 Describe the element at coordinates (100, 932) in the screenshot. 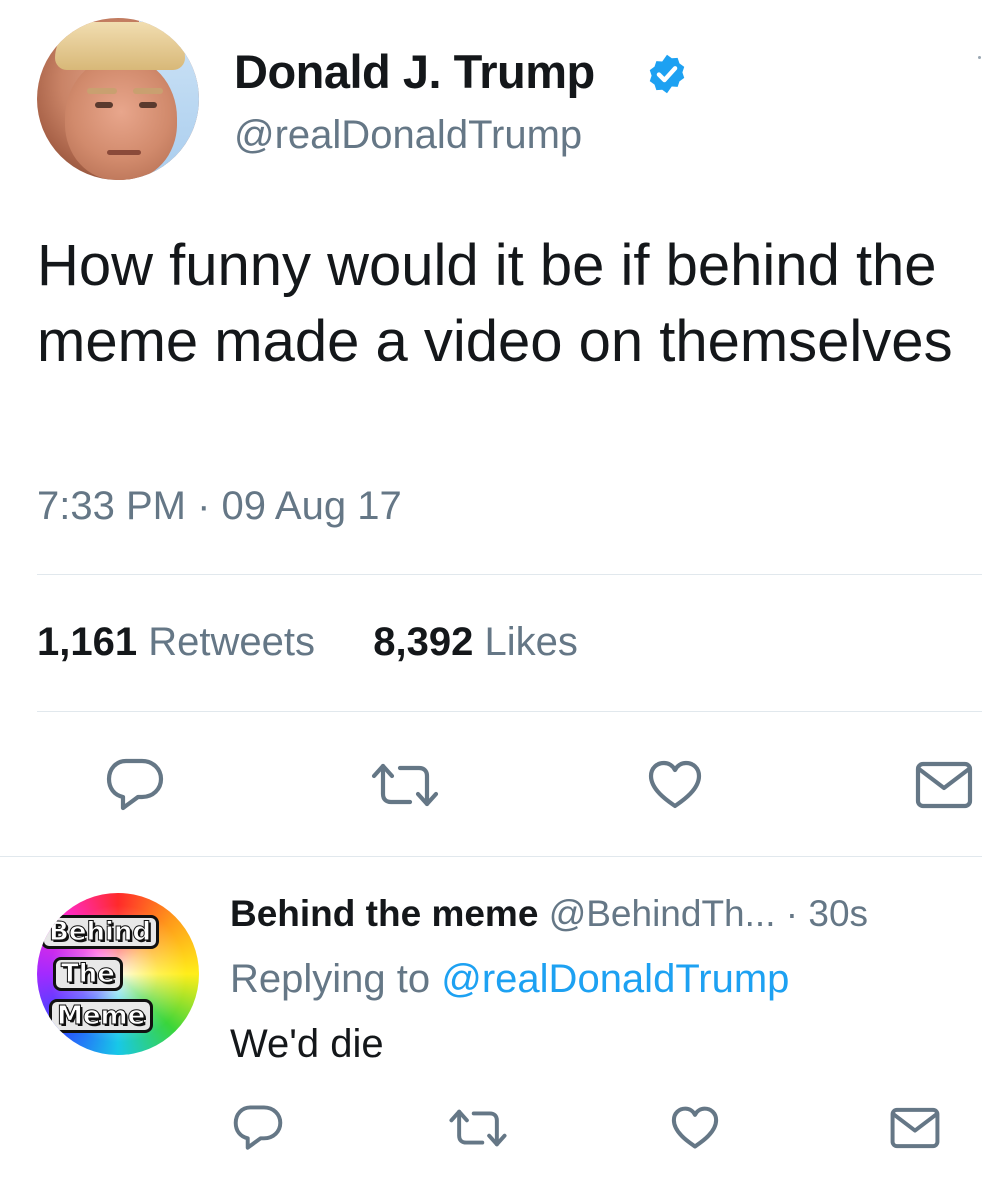

I see `avatar-logo-text: Behind` at that location.